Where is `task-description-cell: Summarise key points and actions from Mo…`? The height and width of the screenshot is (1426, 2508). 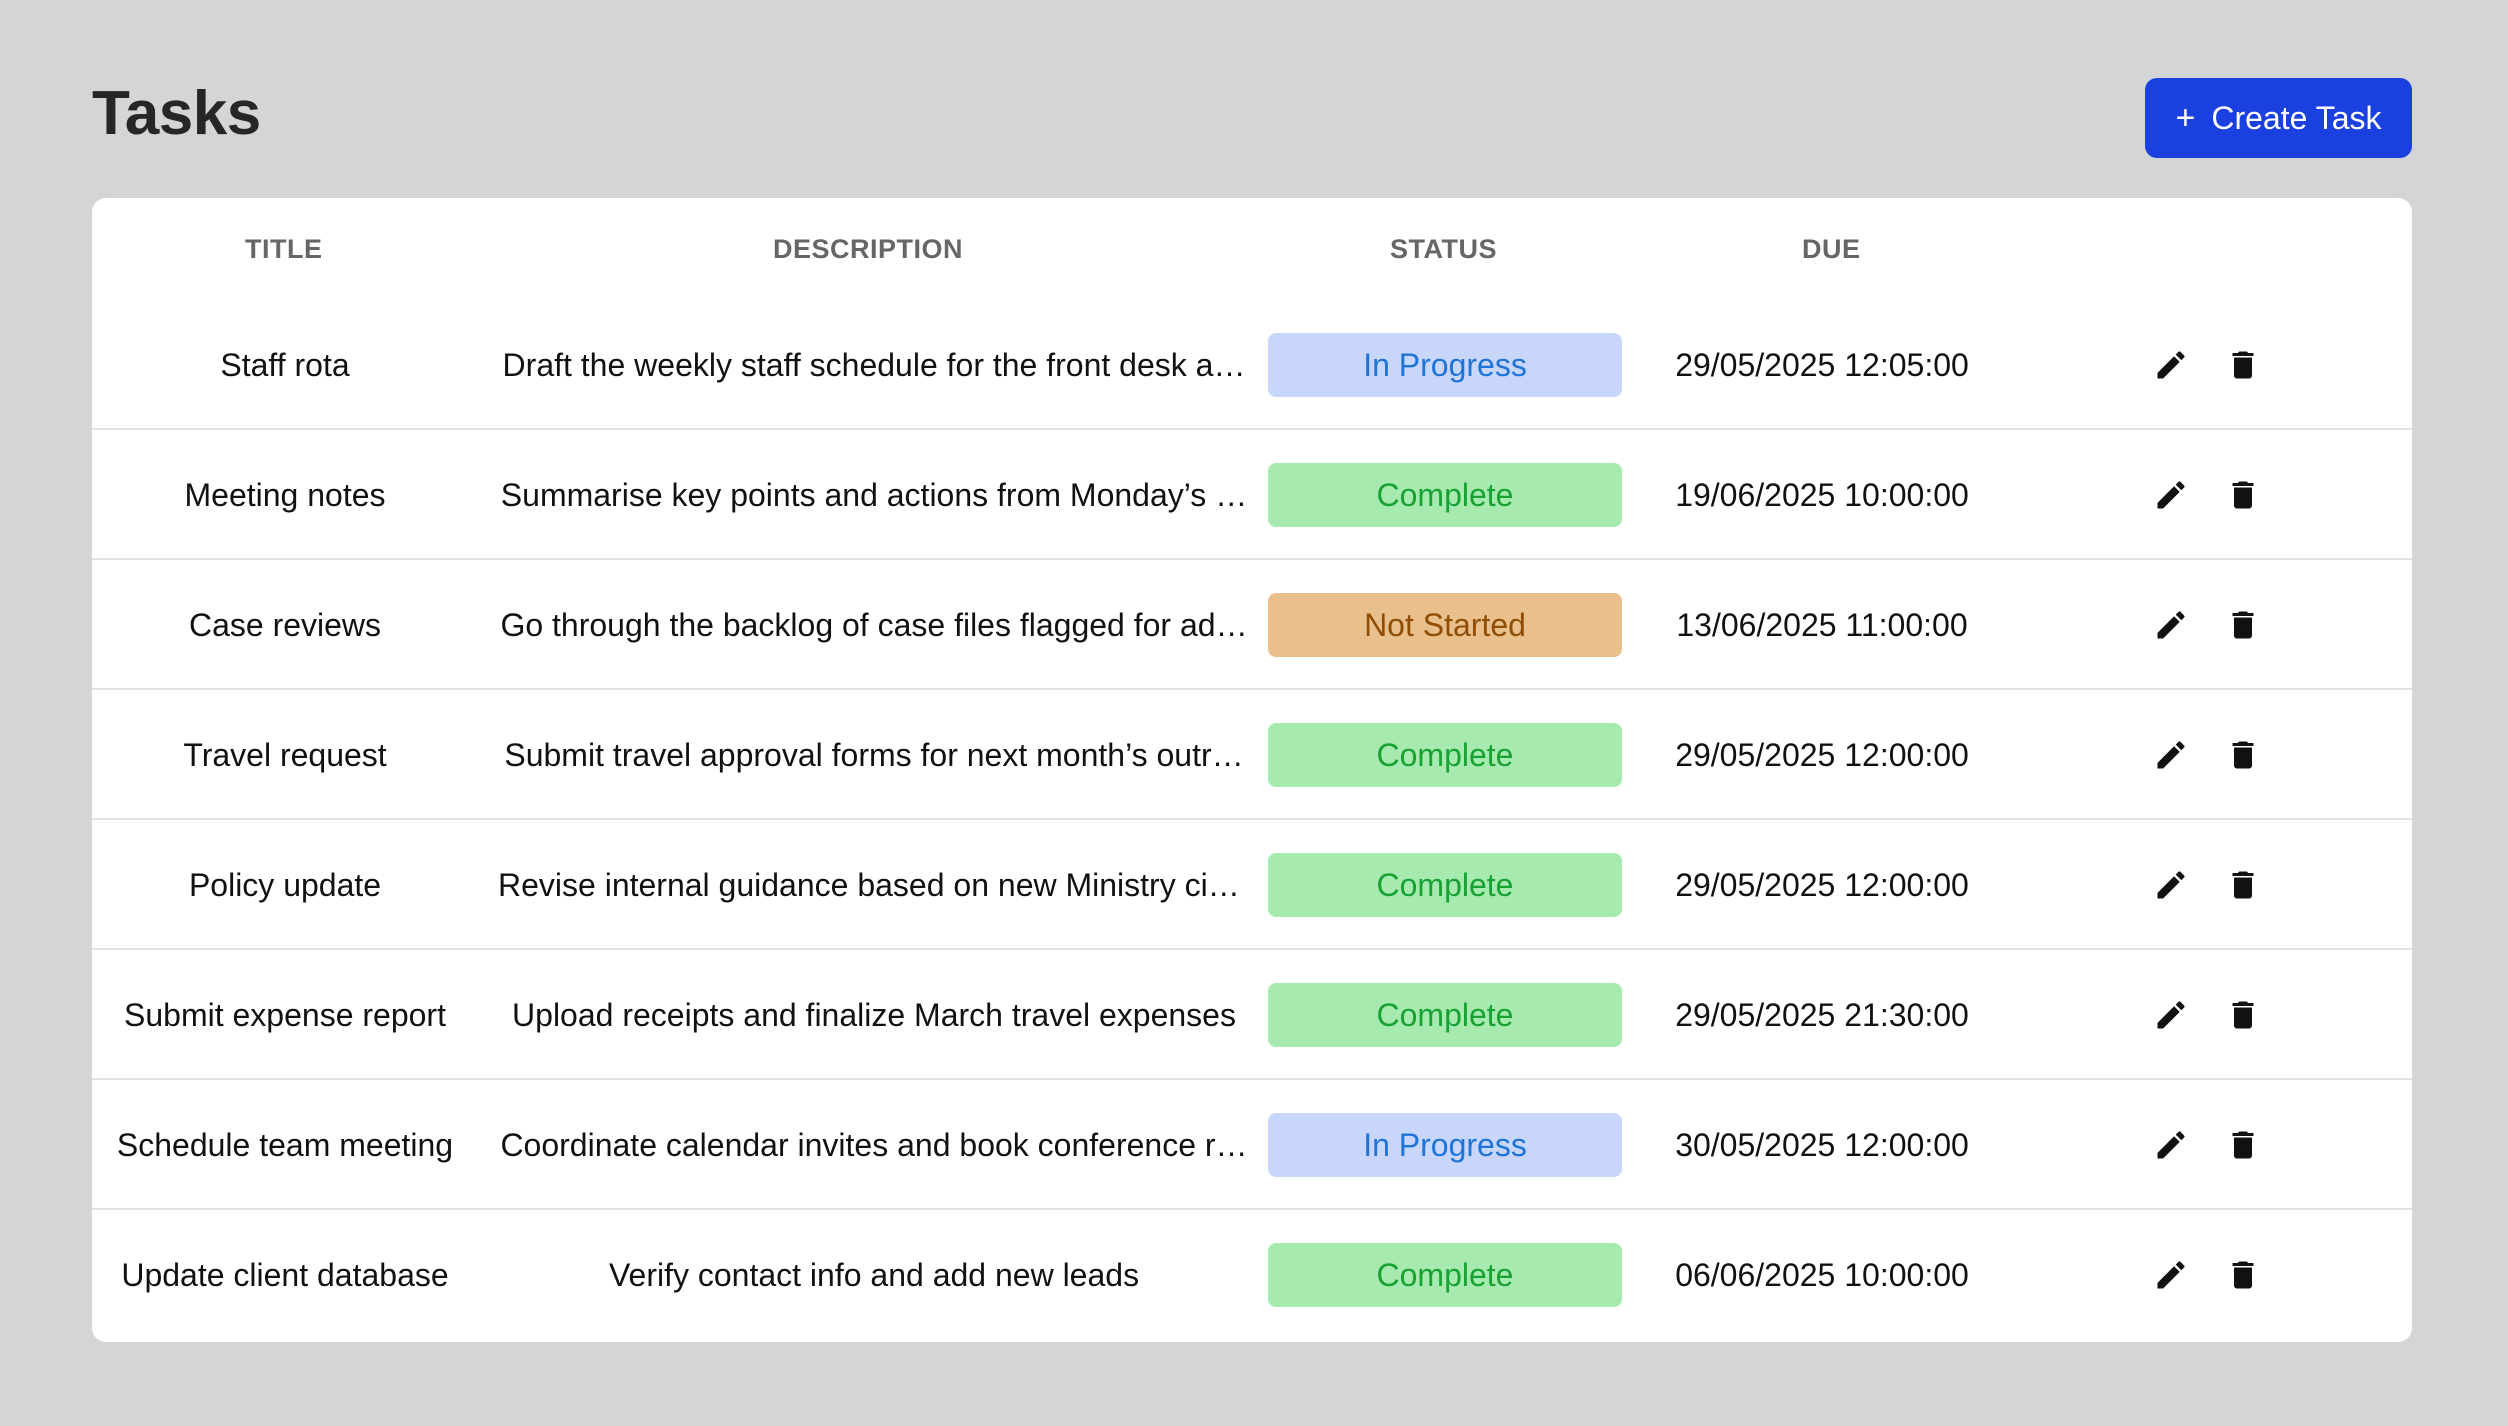 task-description-cell: Summarise key points and actions from Mo… is located at coordinates (874, 495).